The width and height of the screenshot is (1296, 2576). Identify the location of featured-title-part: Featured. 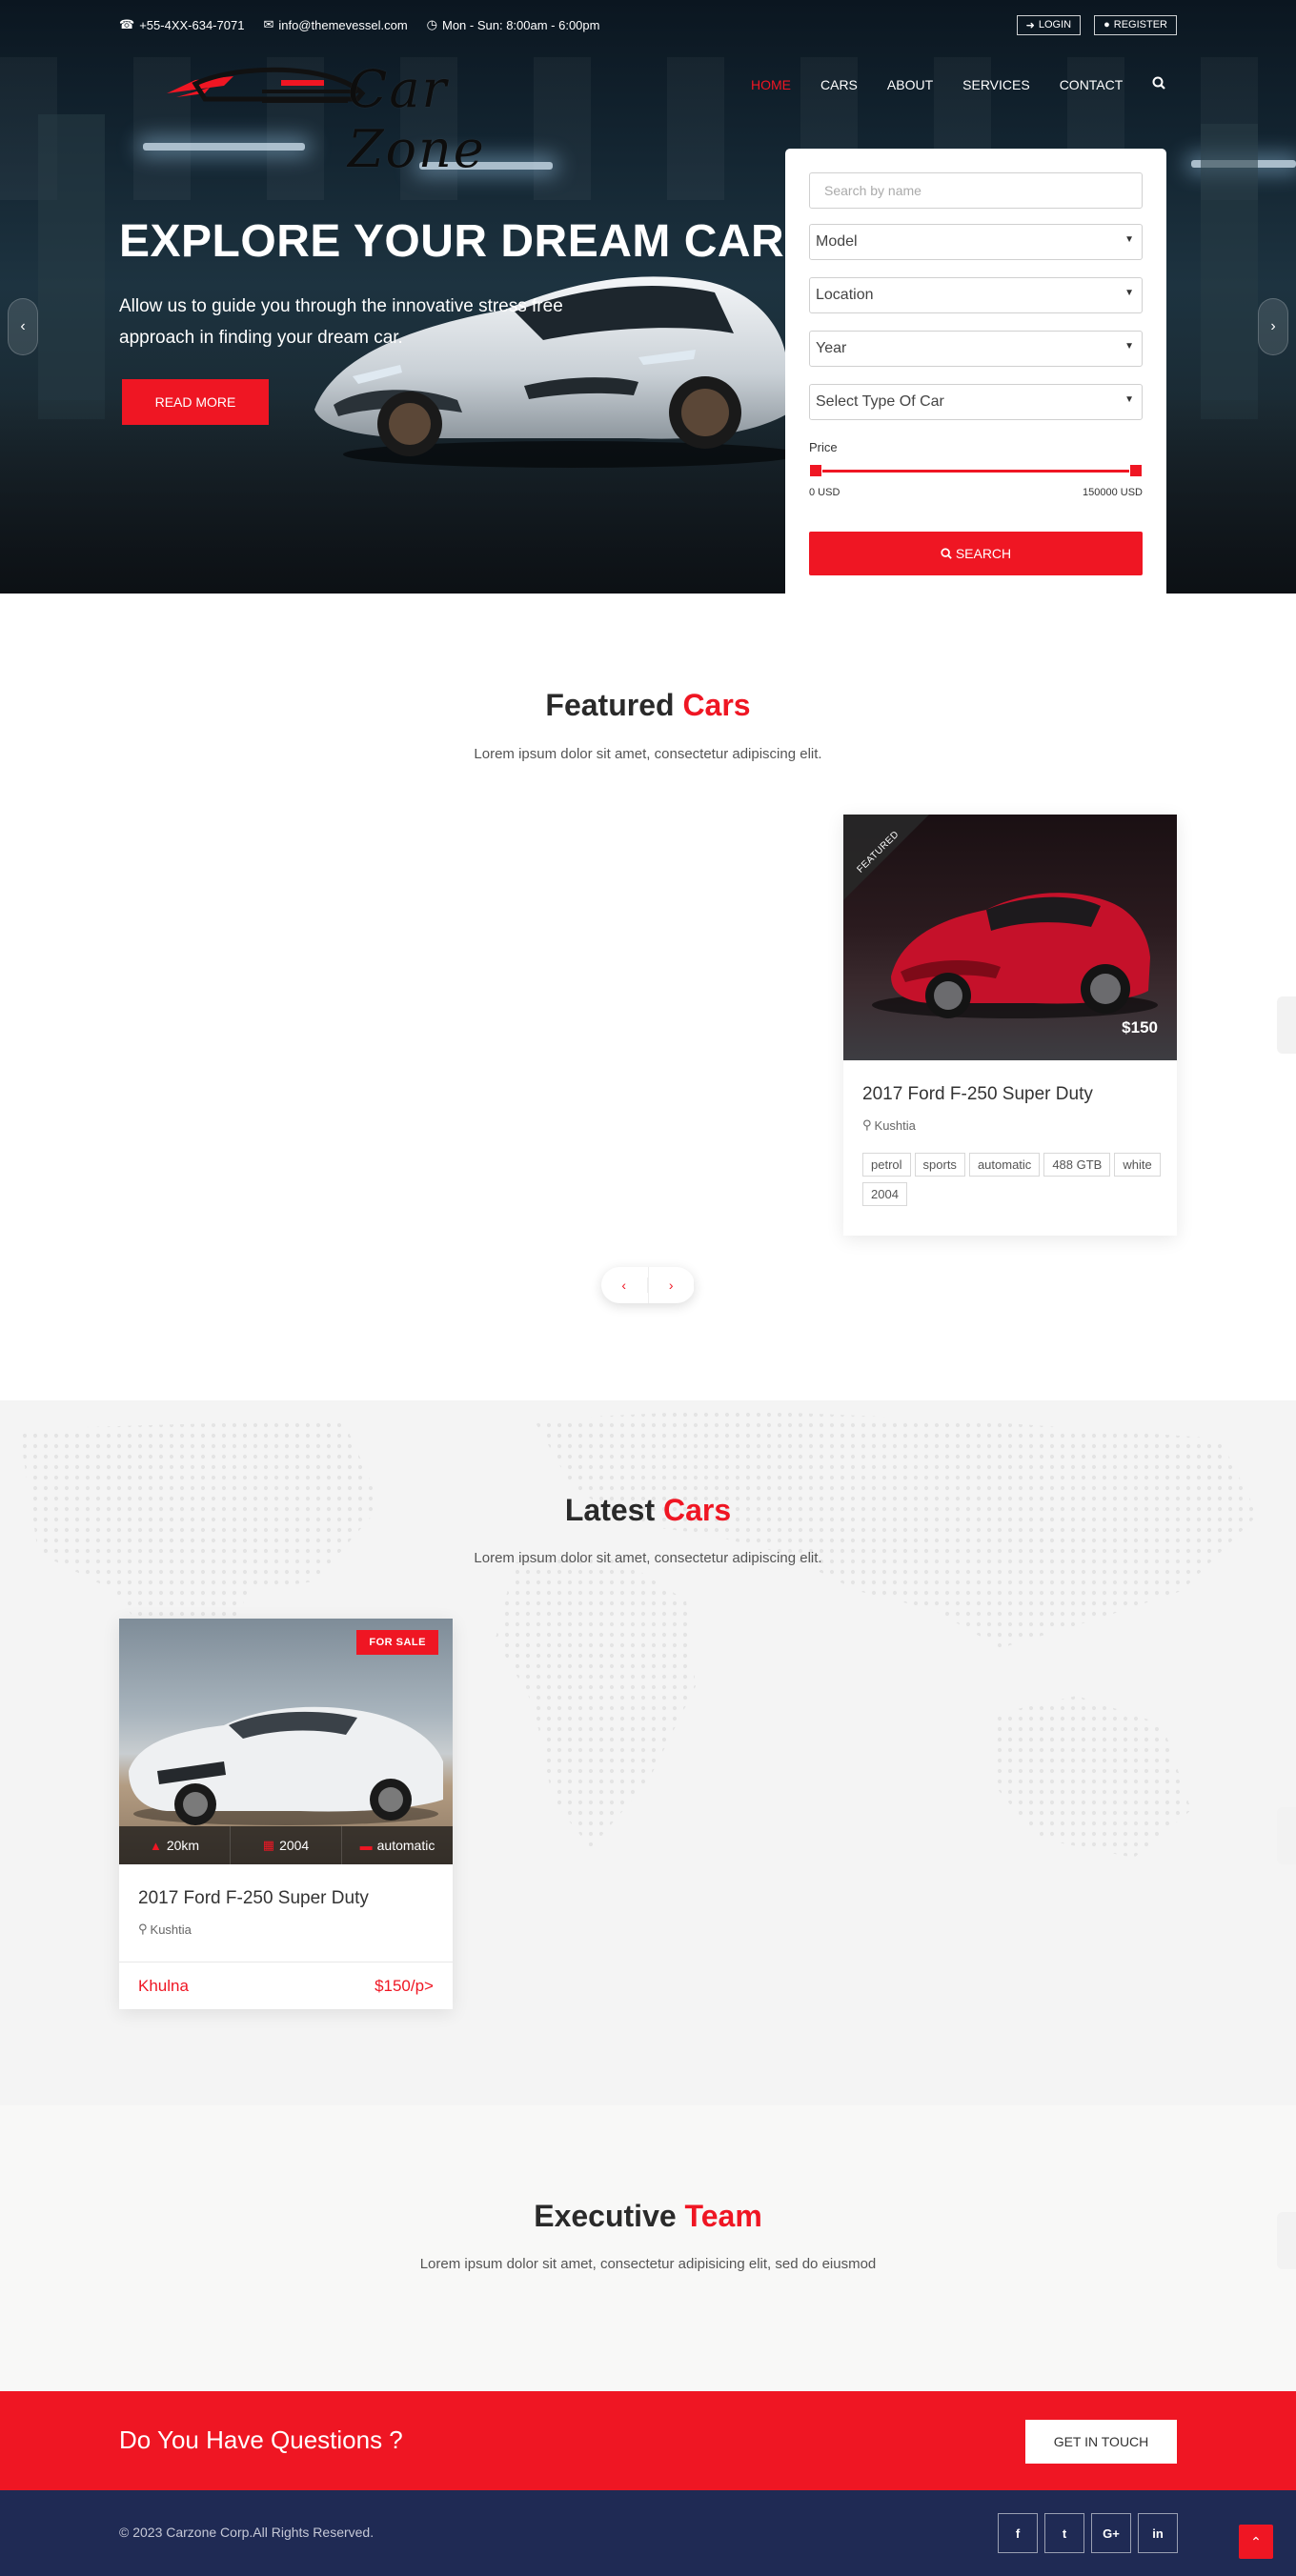
(610, 705).